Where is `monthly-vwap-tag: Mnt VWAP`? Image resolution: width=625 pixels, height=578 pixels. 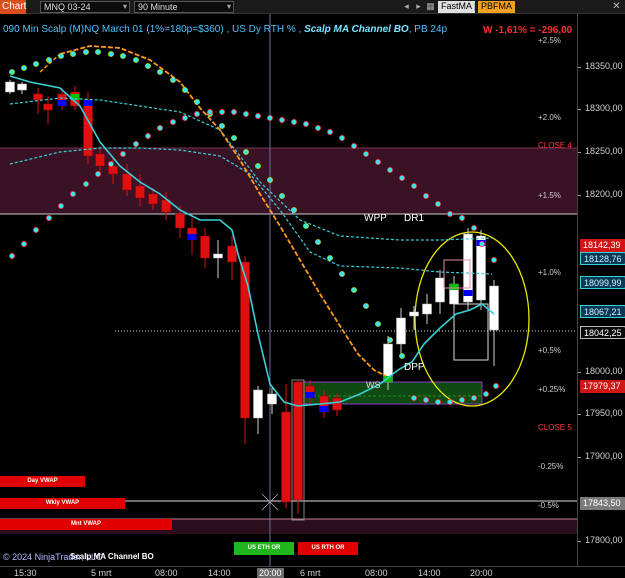 monthly-vwap-tag: Mnt VWAP is located at coordinates (86, 524).